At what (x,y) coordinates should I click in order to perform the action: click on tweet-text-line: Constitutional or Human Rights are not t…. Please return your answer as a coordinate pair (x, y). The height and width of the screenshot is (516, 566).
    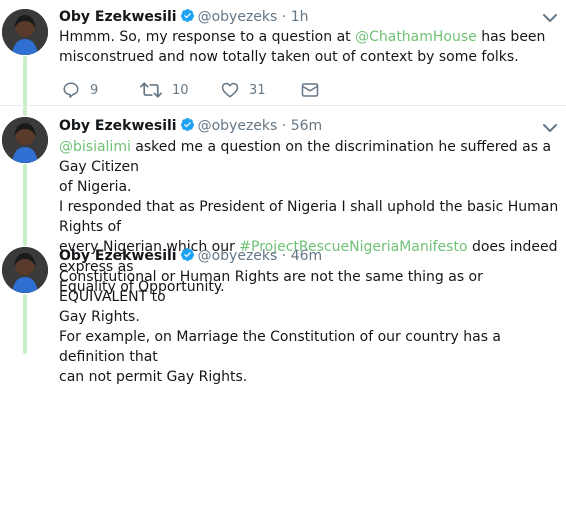
    Looking at the image, I should click on (309, 287).